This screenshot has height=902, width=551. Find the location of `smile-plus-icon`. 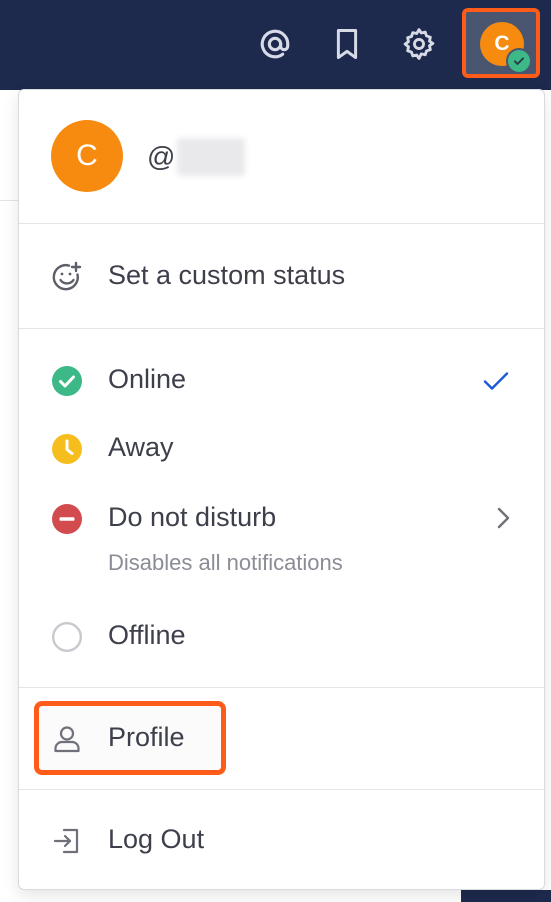

smile-plus-icon is located at coordinates (67, 277).